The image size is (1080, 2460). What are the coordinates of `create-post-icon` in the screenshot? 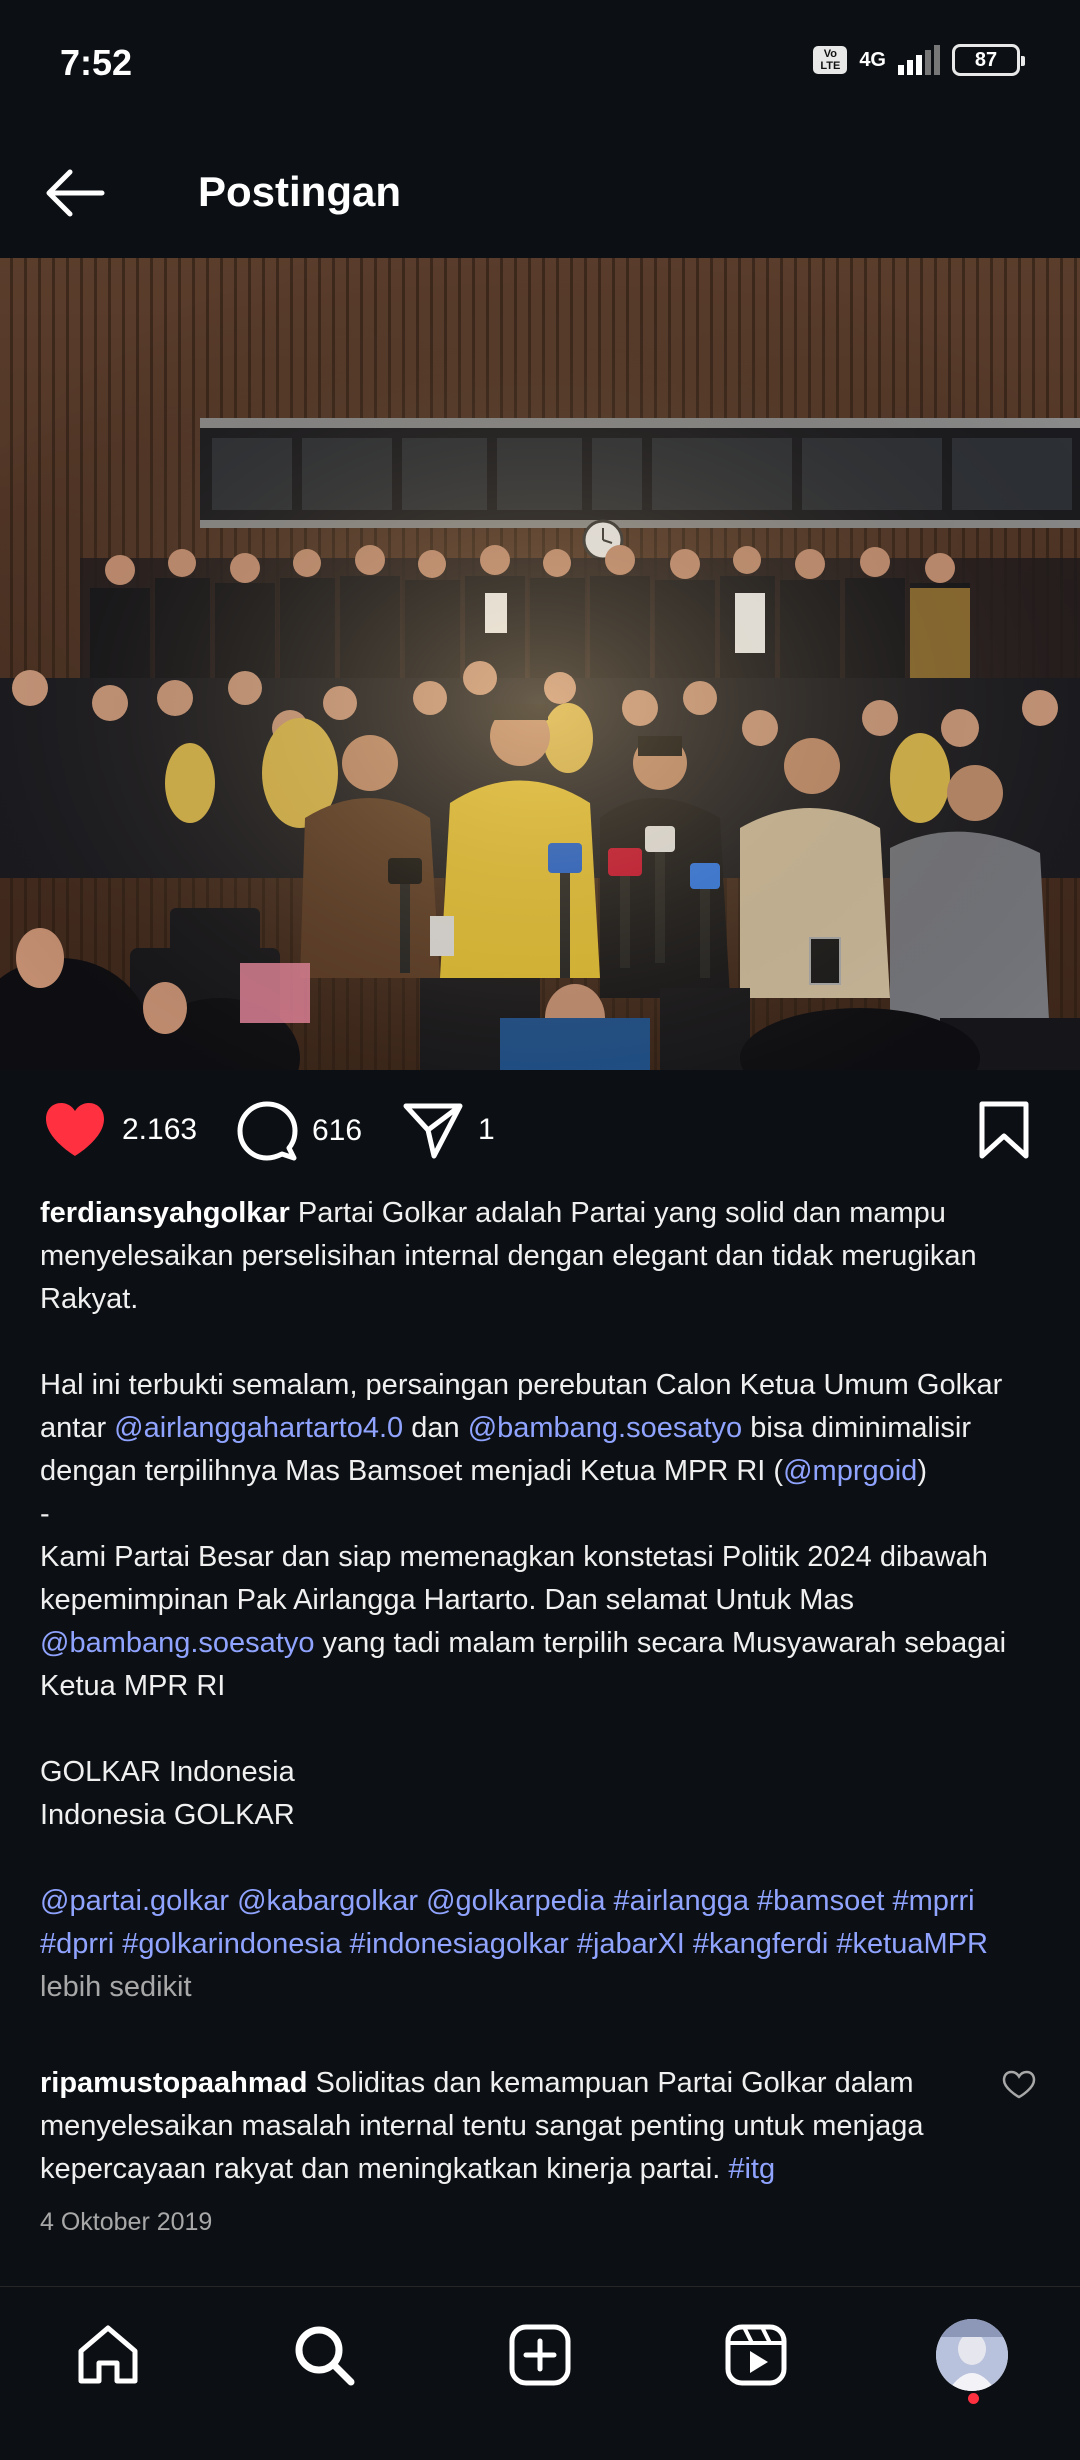 It's located at (540, 2355).